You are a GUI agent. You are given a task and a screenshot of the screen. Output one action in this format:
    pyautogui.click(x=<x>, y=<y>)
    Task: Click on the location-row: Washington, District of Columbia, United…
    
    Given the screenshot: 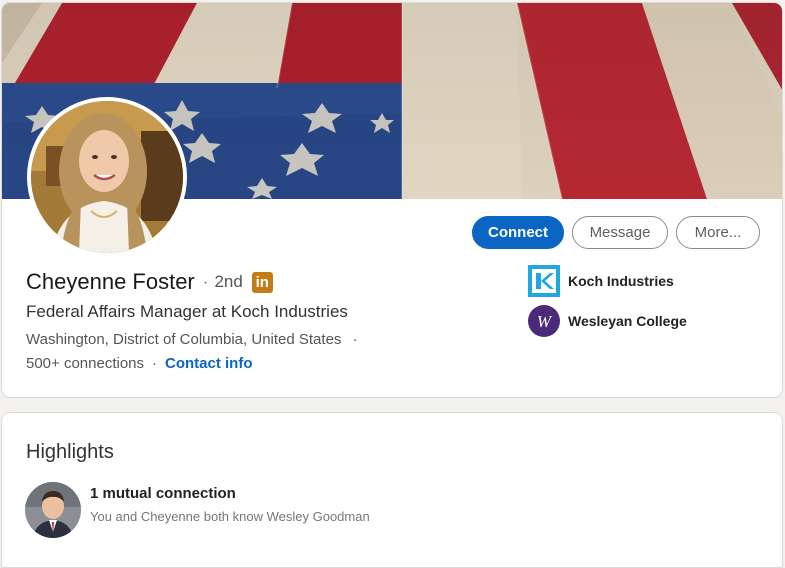 What is the action you would take?
    pyautogui.click(x=192, y=339)
    